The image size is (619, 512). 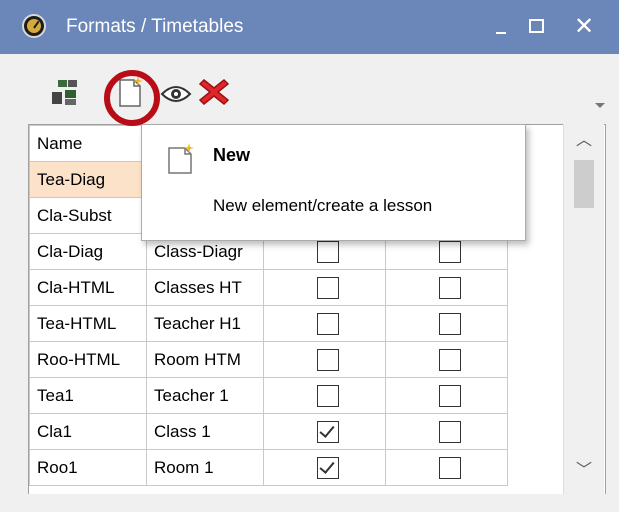 I want to click on popup-description: New element/create a lesson, so click(x=323, y=205).